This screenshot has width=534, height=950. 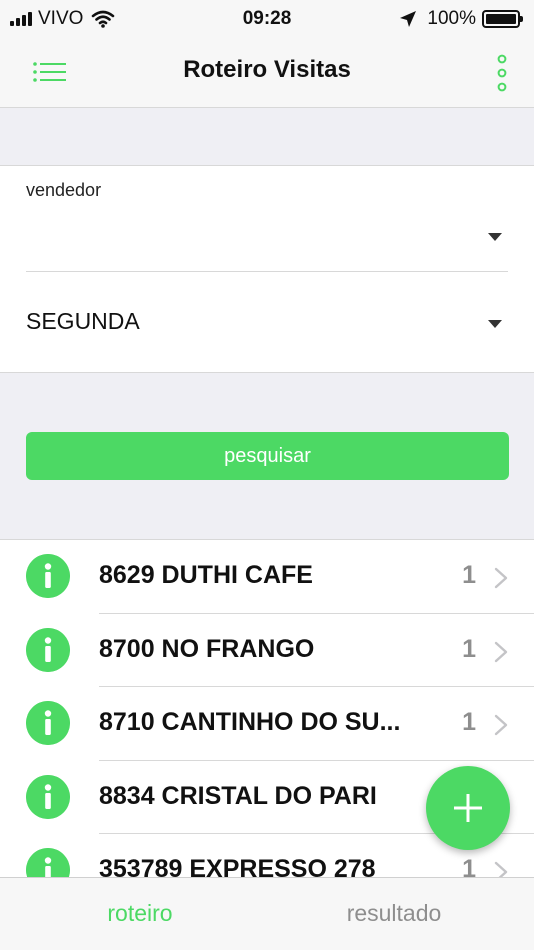 What do you see at coordinates (408, 19) in the screenshot?
I see `location-arrow-icon` at bounding box center [408, 19].